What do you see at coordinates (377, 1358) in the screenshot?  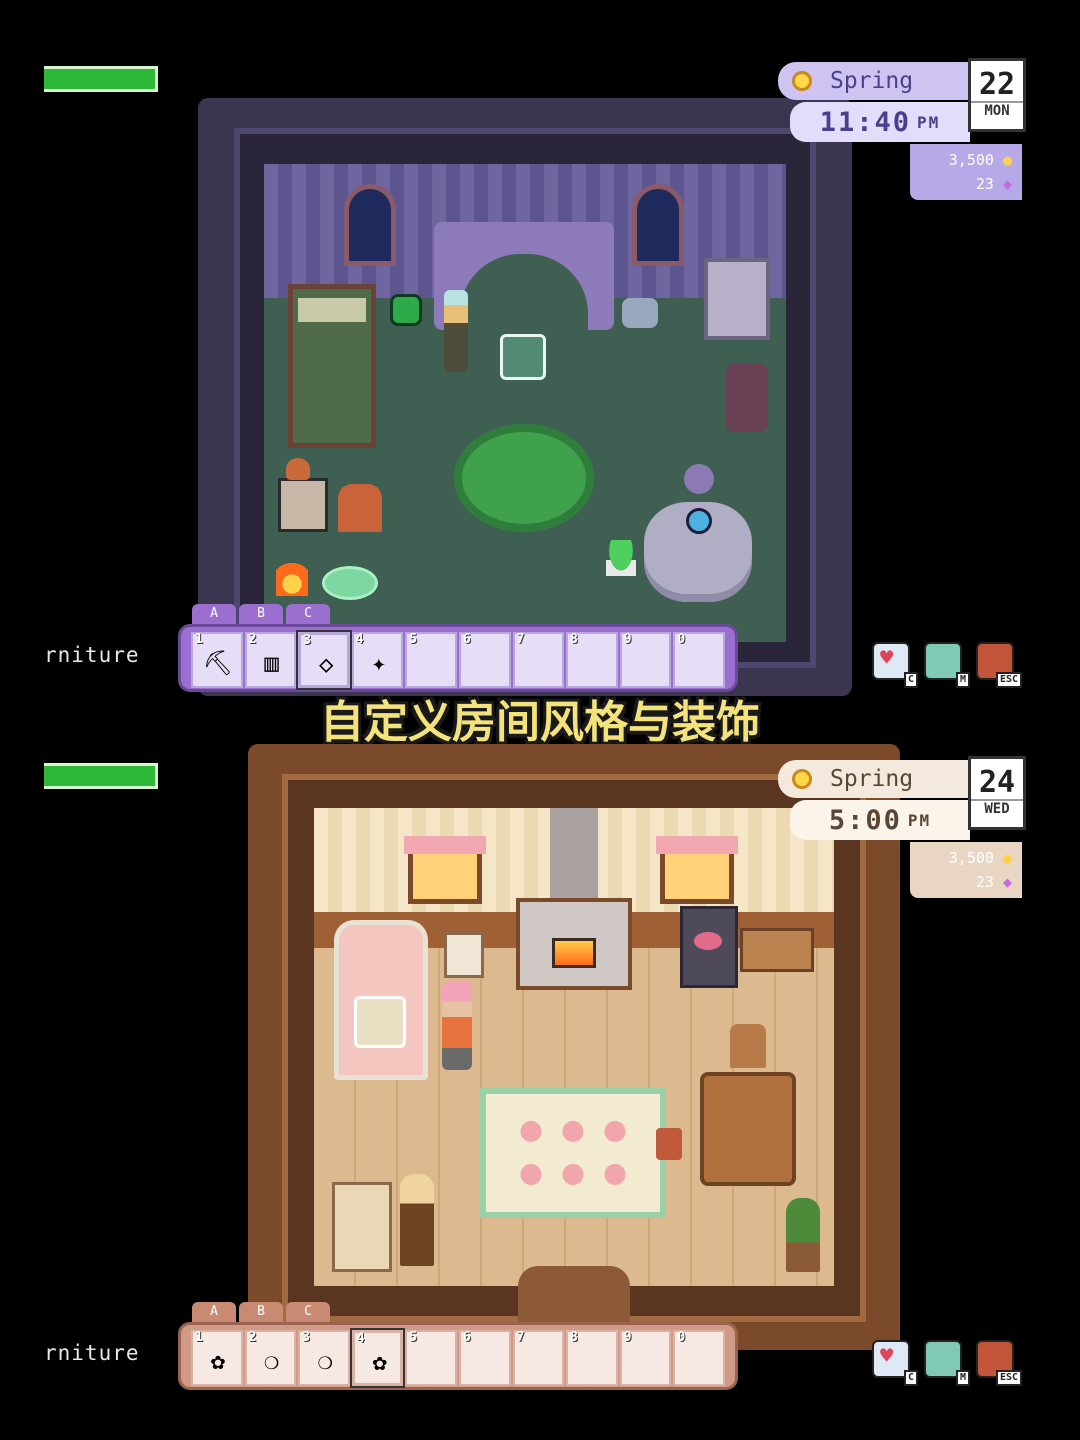 I see `hotbar-slot-4: 4 ✿` at bounding box center [377, 1358].